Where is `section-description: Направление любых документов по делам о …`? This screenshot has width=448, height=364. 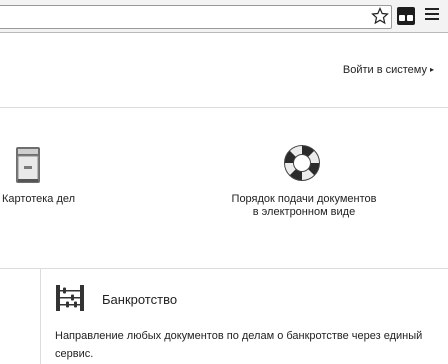 section-description: Направление любых документов по делам о … is located at coordinates (239, 345).